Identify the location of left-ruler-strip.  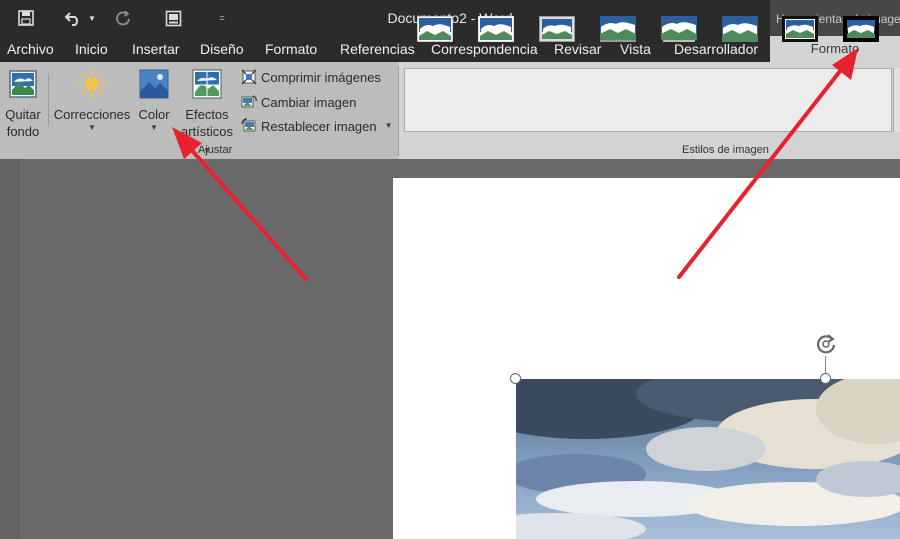
(10, 349).